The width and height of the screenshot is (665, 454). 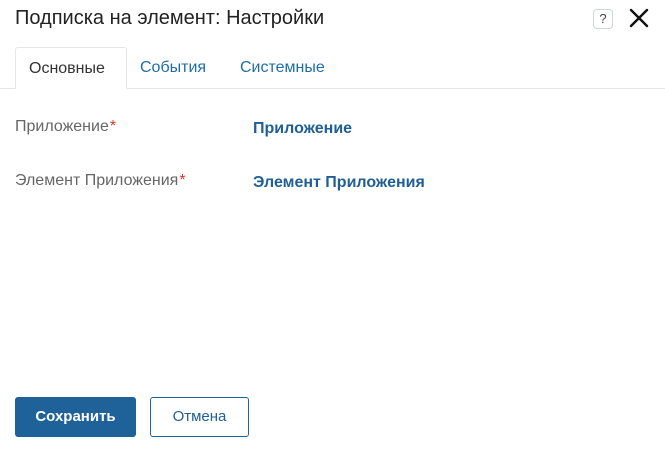 I want to click on close-icon, so click(x=639, y=18).